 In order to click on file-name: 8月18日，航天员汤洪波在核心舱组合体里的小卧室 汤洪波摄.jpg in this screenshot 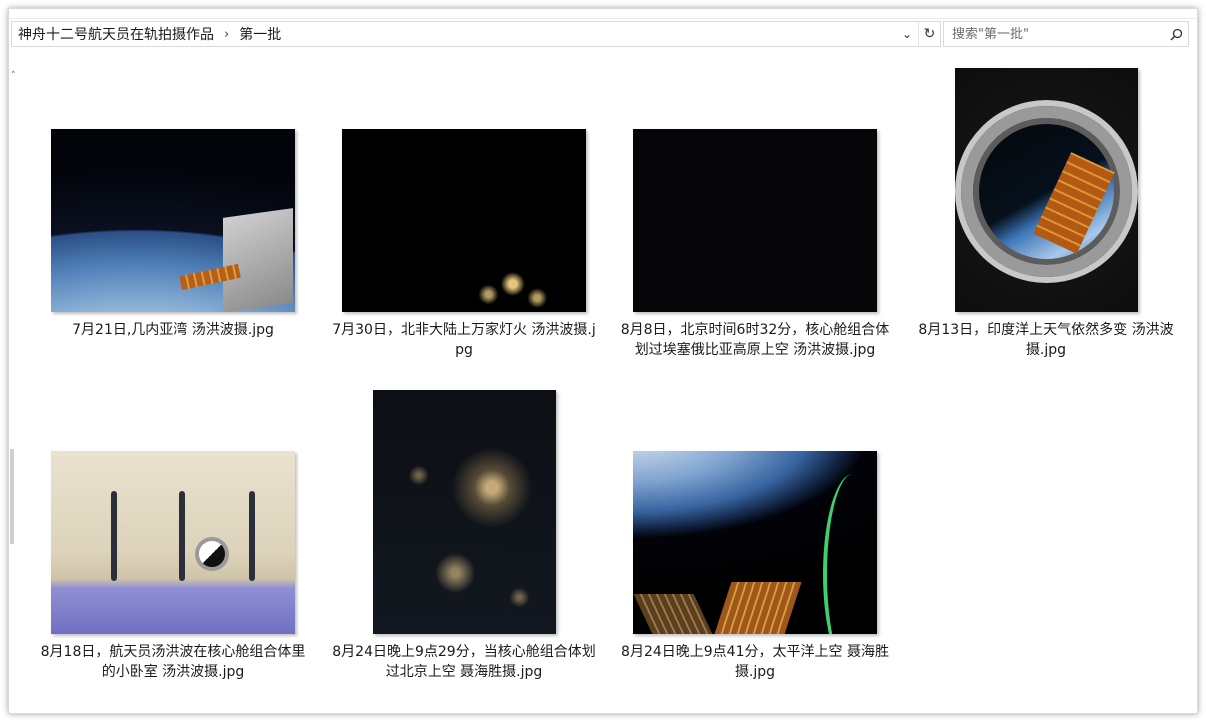, I will do `click(173, 662)`.